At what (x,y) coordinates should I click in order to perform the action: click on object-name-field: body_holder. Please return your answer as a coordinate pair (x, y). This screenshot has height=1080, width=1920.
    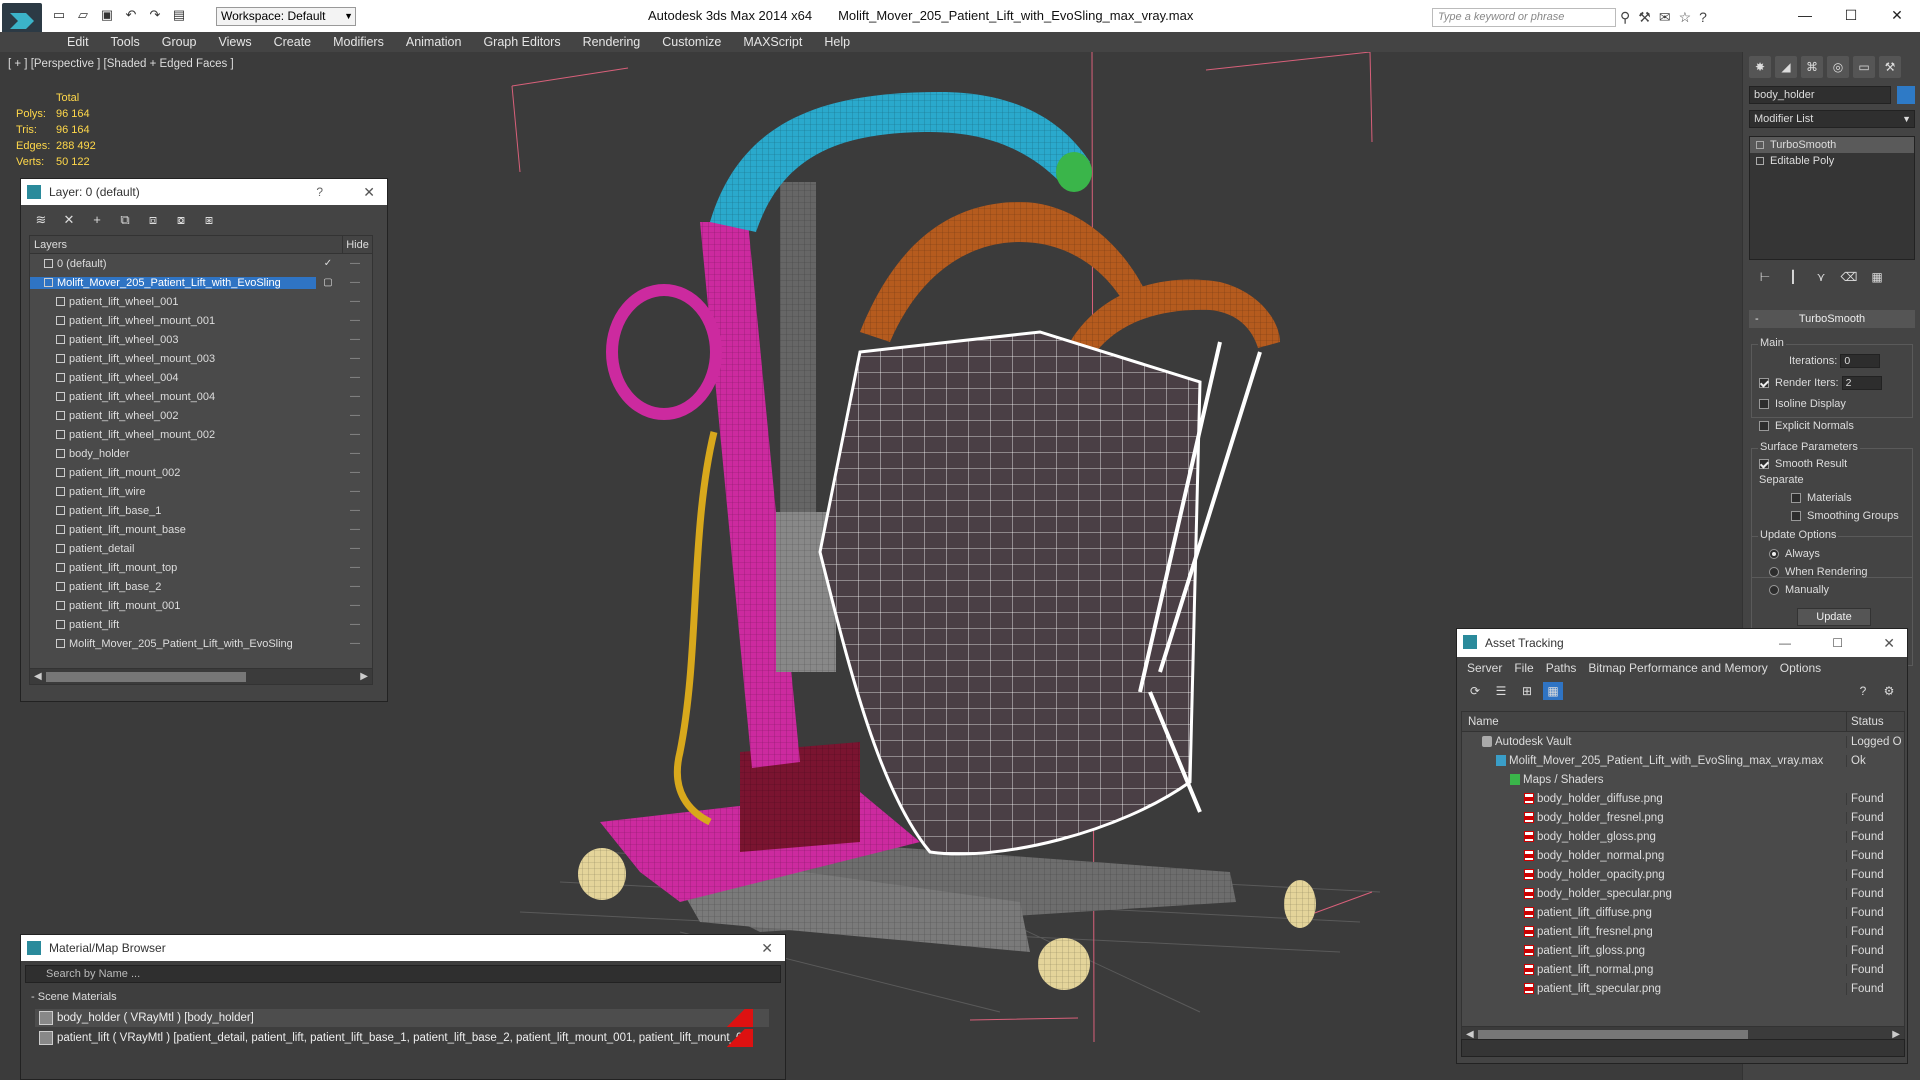
    Looking at the image, I should click on (1820, 95).